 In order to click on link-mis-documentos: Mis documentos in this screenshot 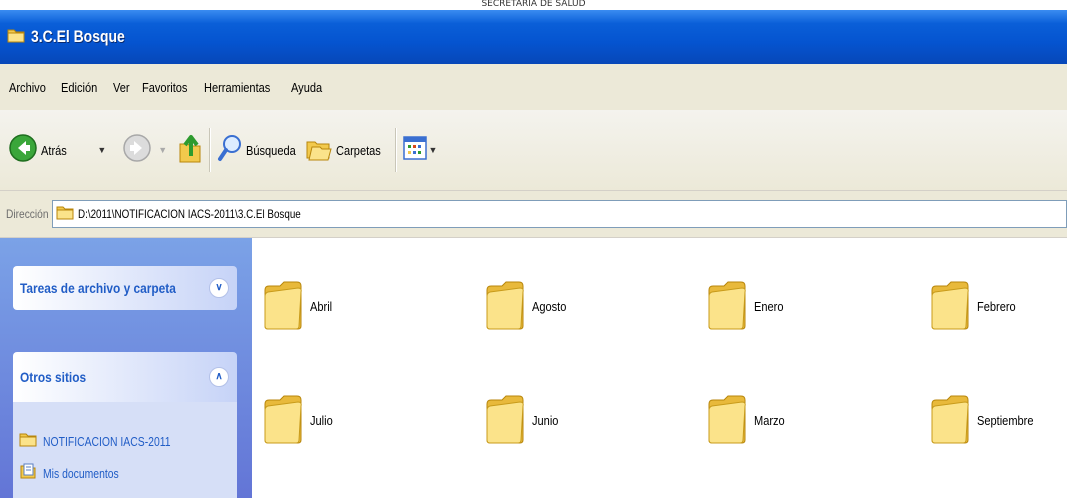, I will do `click(125, 473)`.